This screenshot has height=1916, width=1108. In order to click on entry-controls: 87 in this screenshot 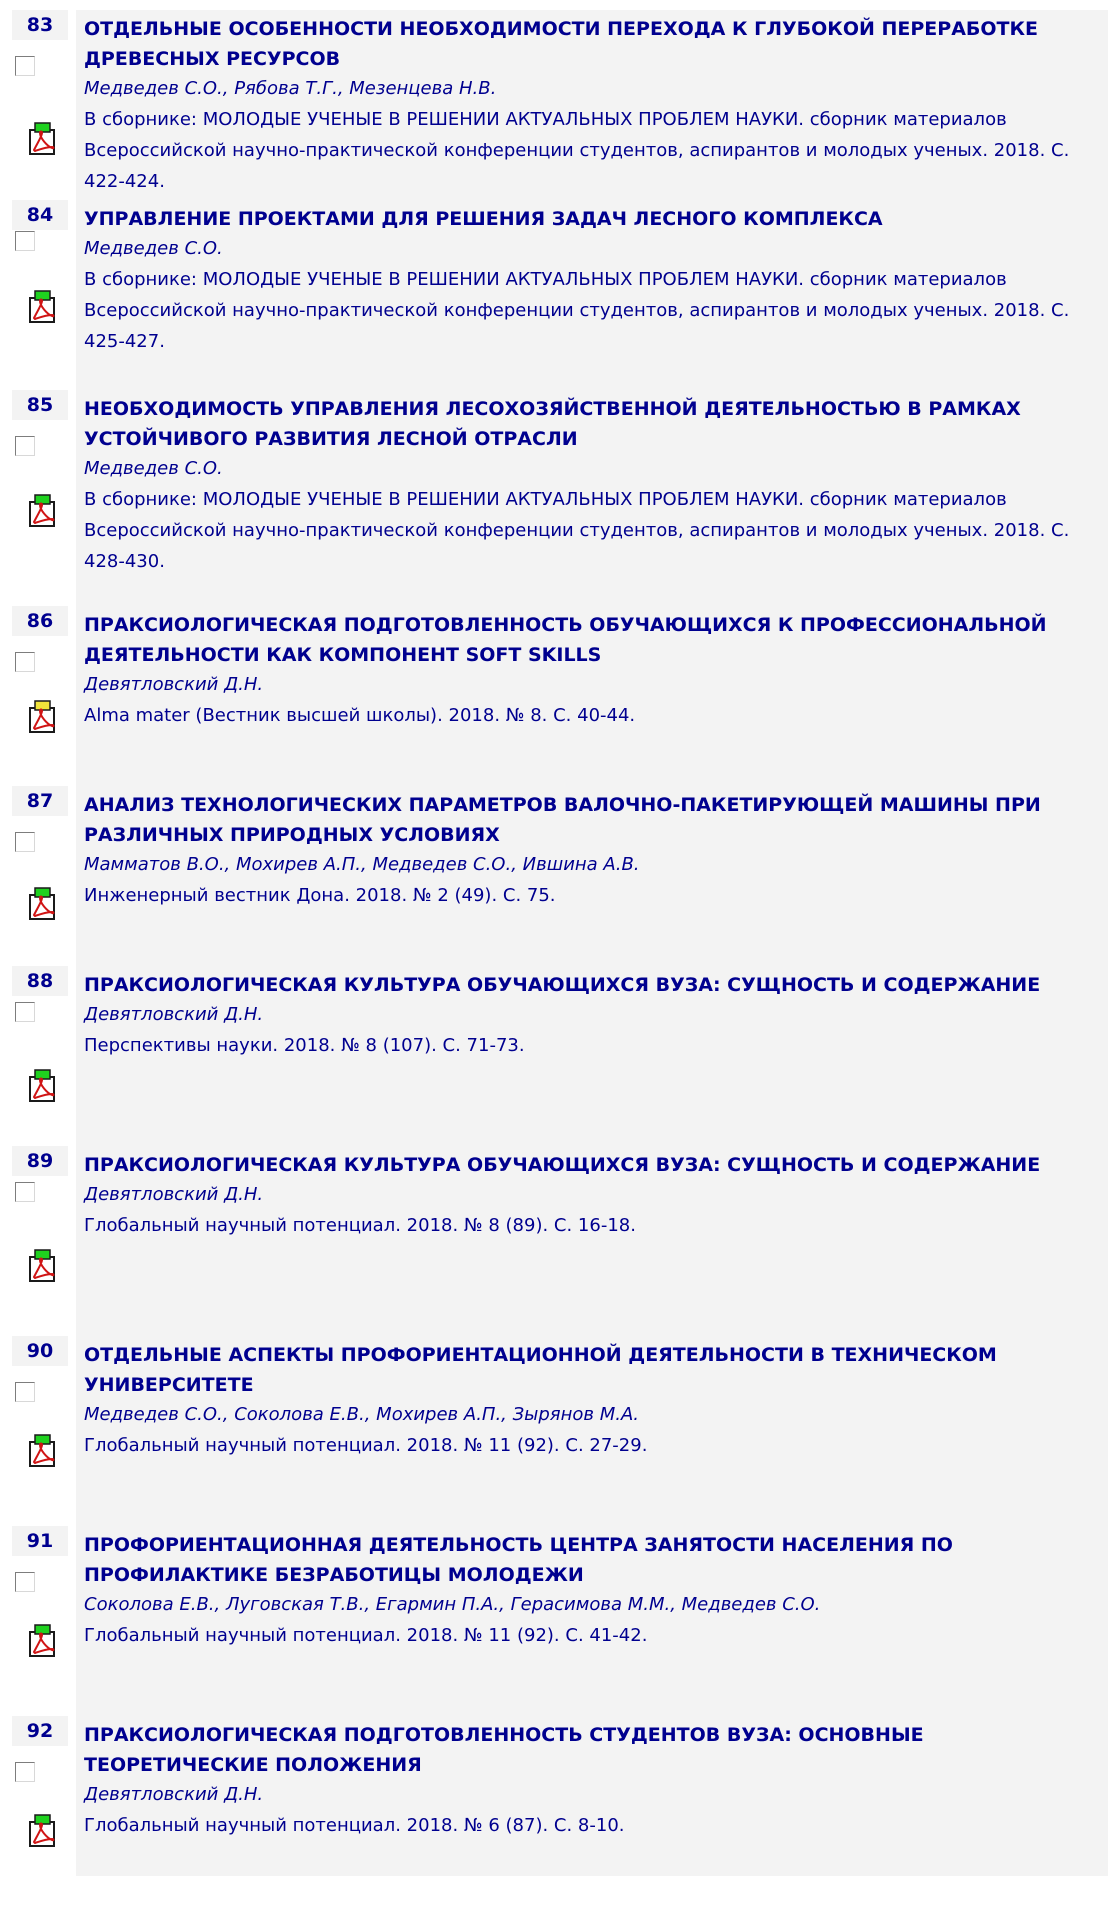, I will do `click(44, 876)`.